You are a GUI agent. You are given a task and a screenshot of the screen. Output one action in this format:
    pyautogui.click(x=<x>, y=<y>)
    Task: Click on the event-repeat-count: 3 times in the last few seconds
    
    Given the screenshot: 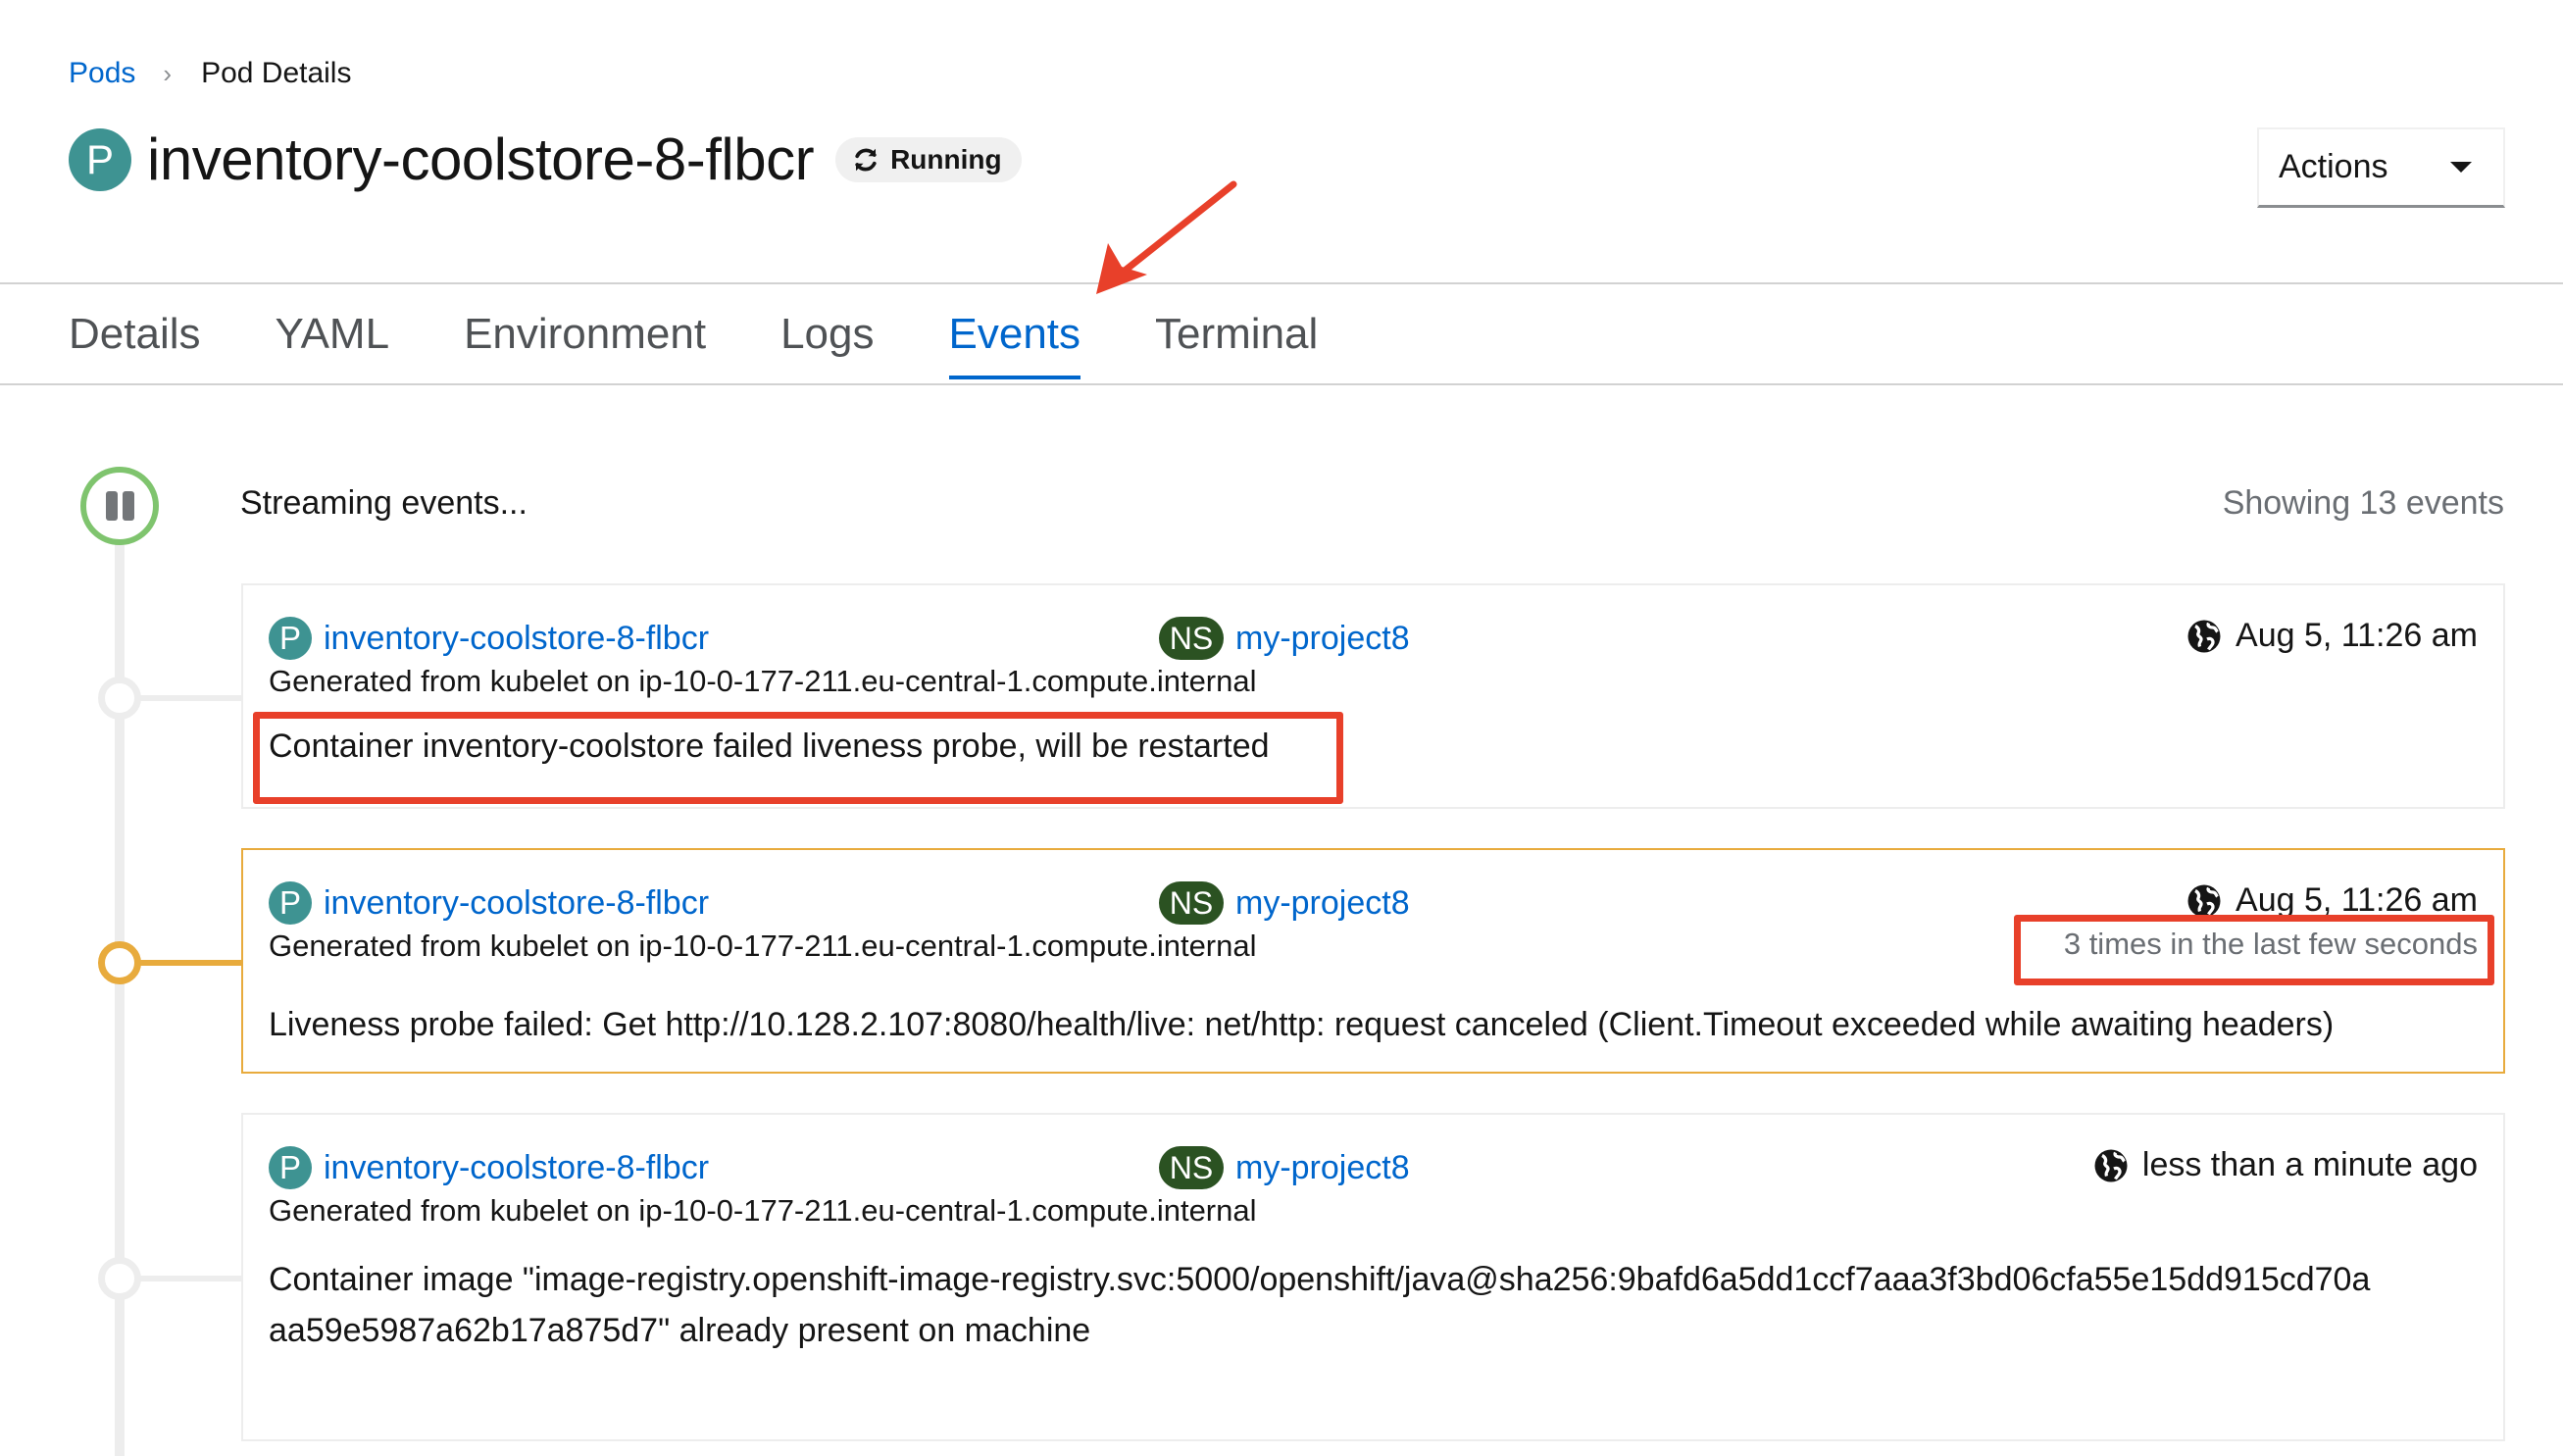 What is the action you would take?
    pyautogui.click(x=2270, y=944)
    